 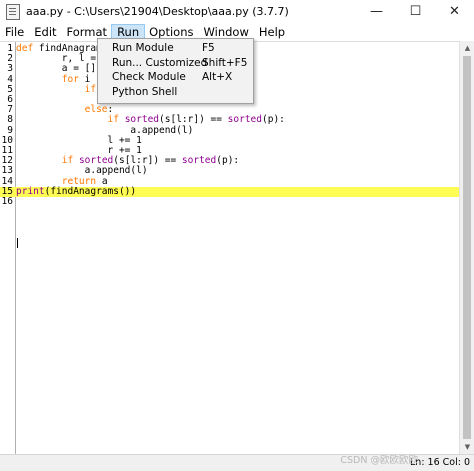 What do you see at coordinates (217, 77) in the screenshot?
I see `menu-item-shortcut: Alt+X` at bounding box center [217, 77].